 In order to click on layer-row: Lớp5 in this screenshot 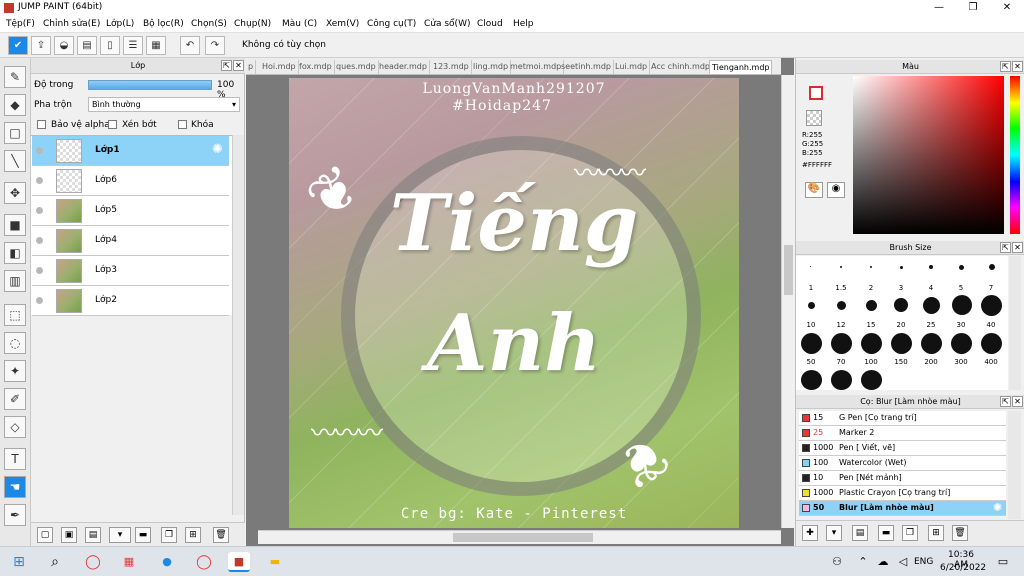, I will do `click(130, 211)`.